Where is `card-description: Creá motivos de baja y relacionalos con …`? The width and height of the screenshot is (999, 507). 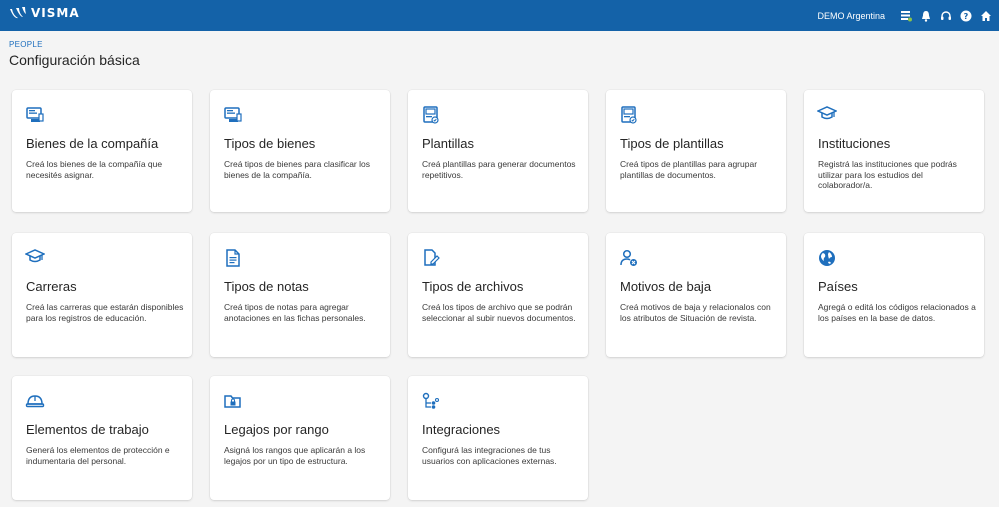
card-description: Creá motivos de baja y relacionalos con … is located at coordinates (695, 312).